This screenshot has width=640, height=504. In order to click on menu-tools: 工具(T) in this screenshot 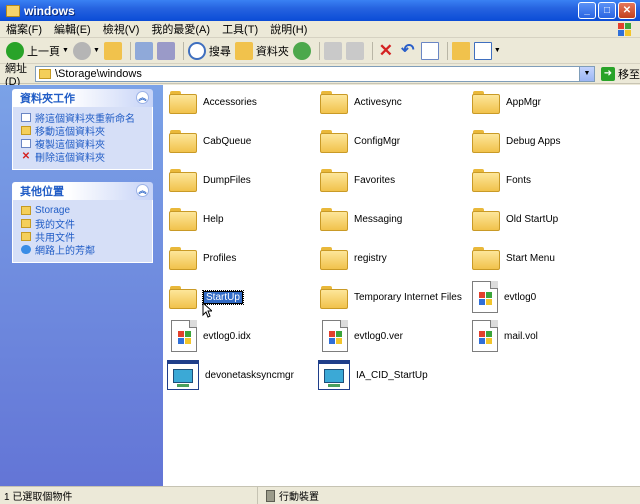, I will do `click(240, 29)`.